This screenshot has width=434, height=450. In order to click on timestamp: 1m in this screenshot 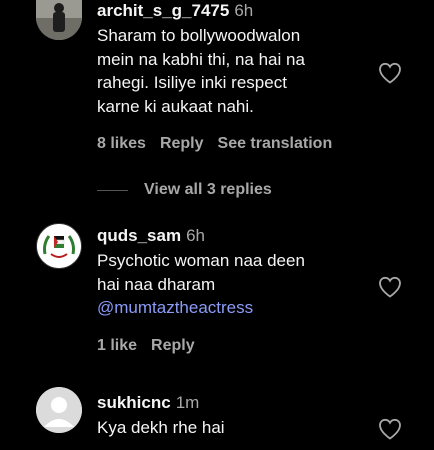, I will do `click(187, 402)`.